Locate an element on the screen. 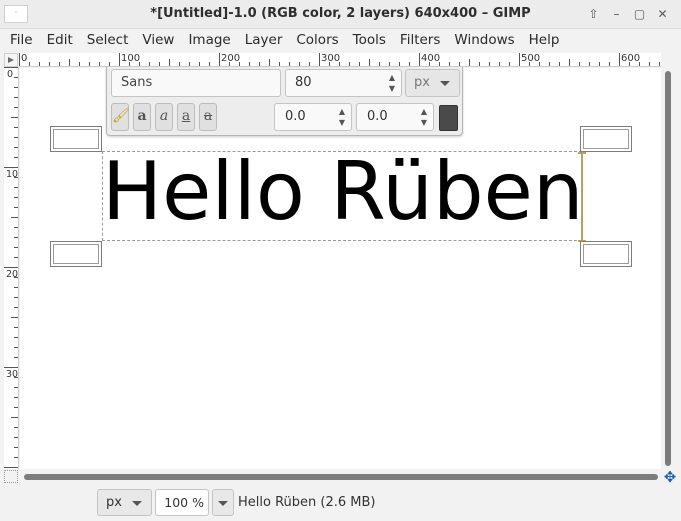 The height and width of the screenshot is (521, 681). menu-view: View is located at coordinates (158, 40).